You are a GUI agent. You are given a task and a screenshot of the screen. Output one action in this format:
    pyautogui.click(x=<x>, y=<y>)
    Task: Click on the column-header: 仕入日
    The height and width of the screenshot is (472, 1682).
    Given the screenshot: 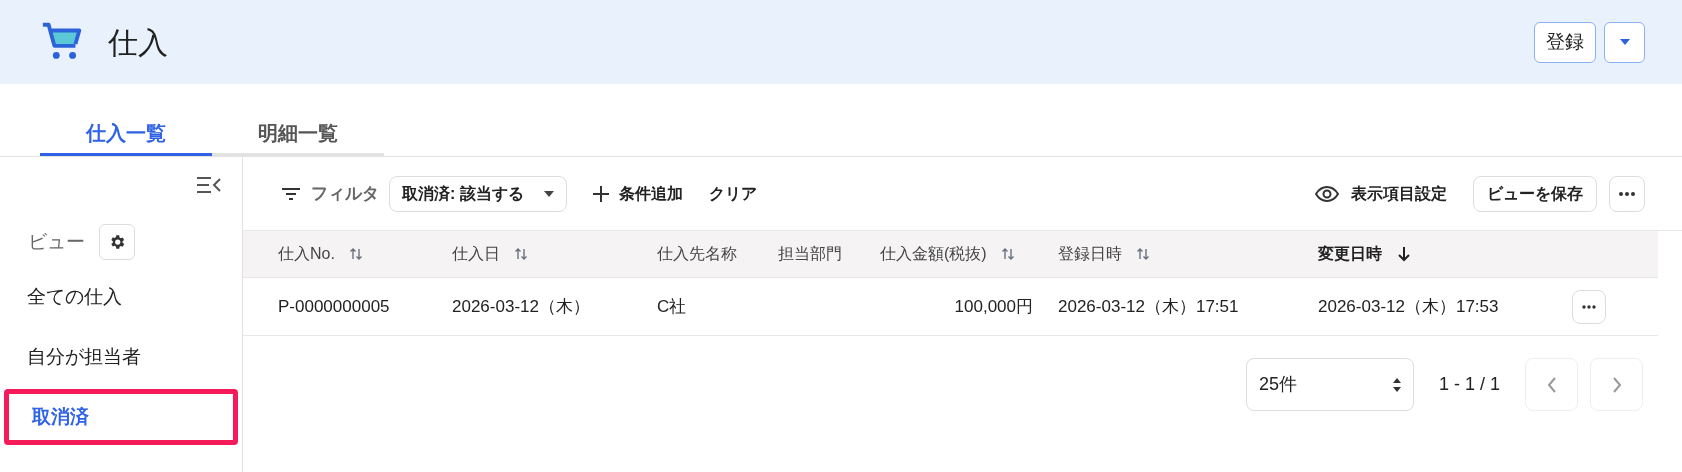 What is the action you would take?
    pyautogui.click(x=476, y=254)
    